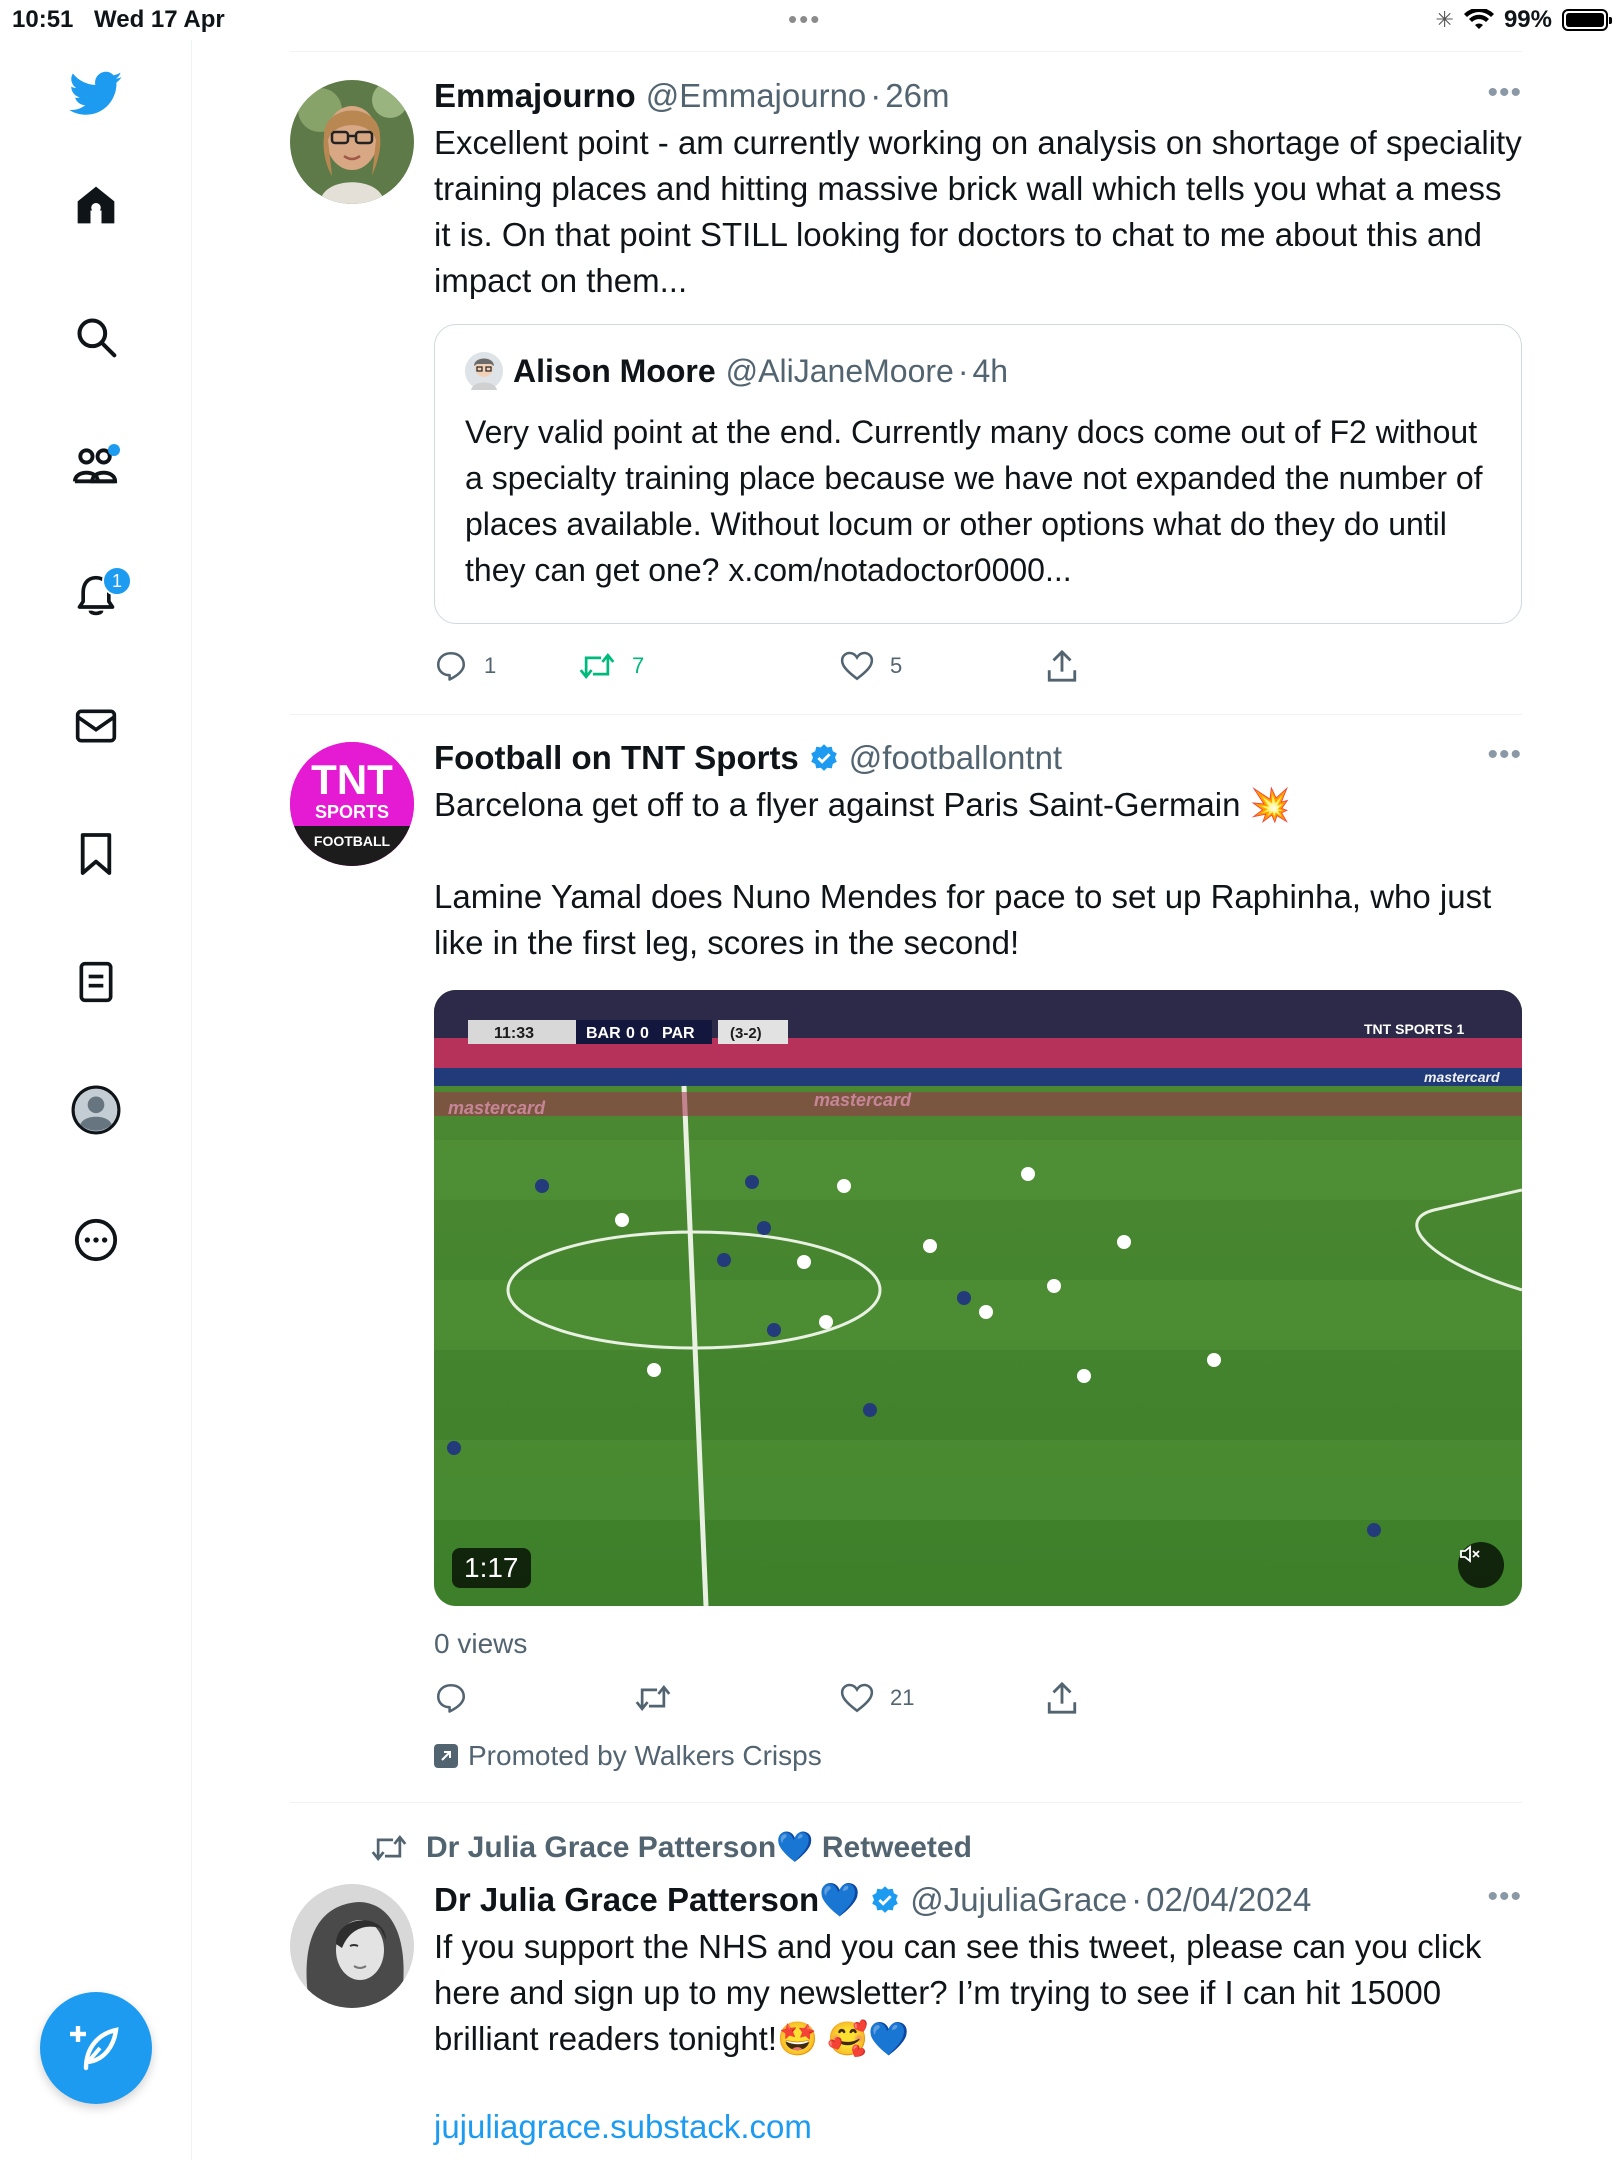  Describe the element at coordinates (352, 779) in the screenshot. I see `avatar-tnt-text: TNT` at that location.